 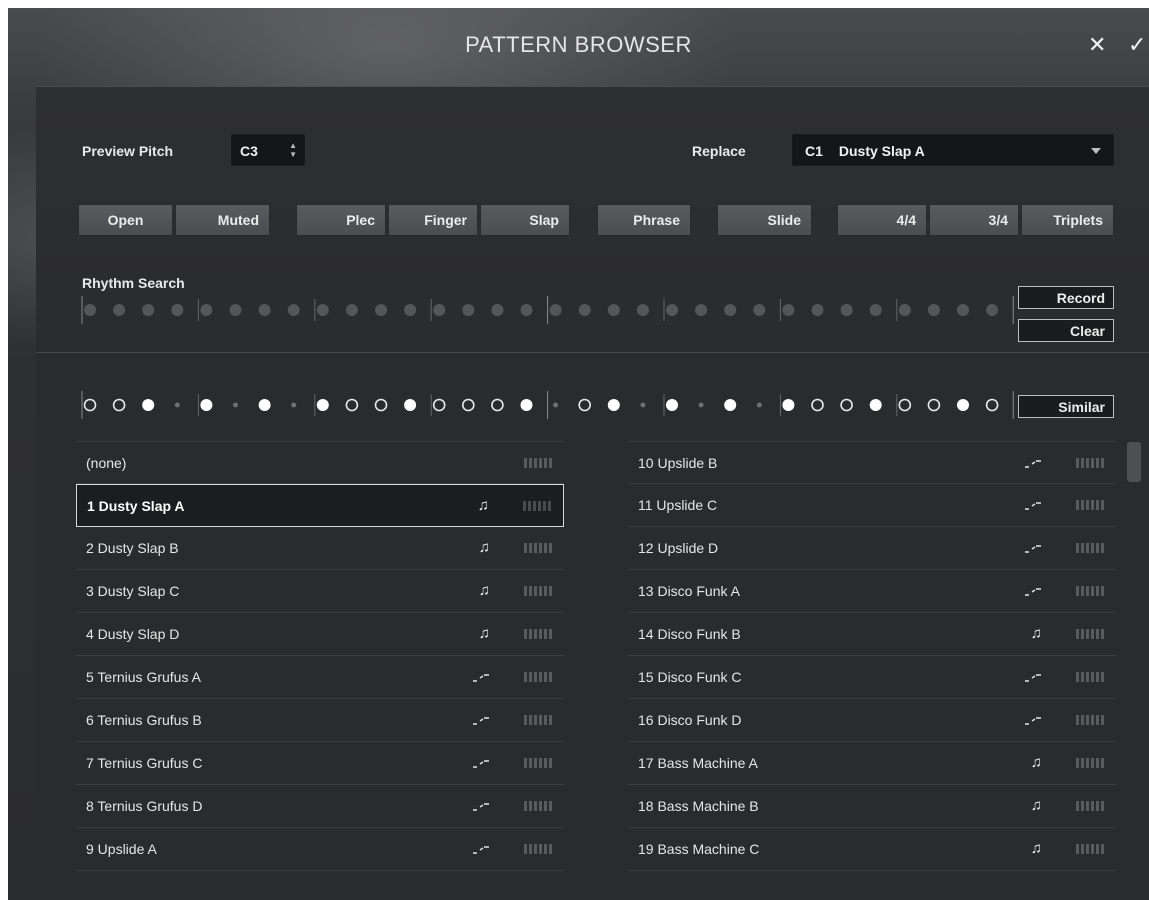 What do you see at coordinates (764, 220) in the screenshot?
I see `slide-button: Slide` at bounding box center [764, 220].